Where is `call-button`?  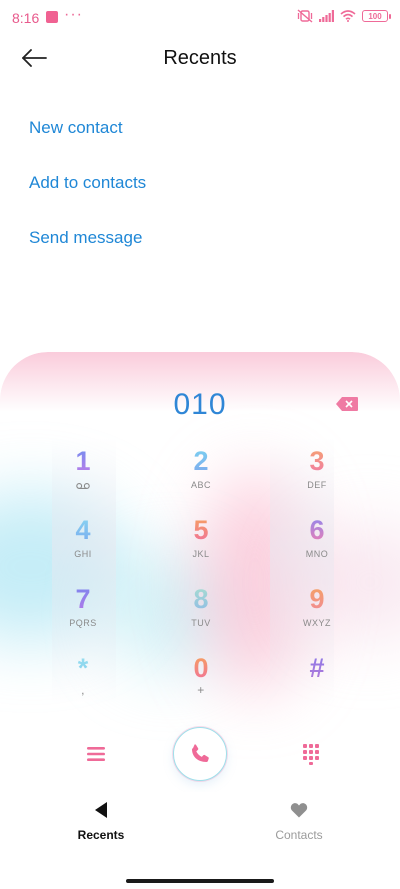
call-button is located at coordinates (200, 754).